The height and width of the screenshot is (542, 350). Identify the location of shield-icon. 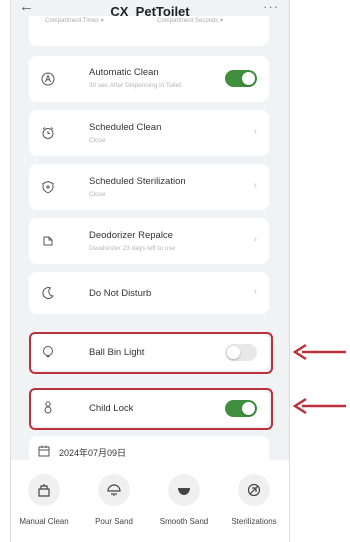
(48, 187).